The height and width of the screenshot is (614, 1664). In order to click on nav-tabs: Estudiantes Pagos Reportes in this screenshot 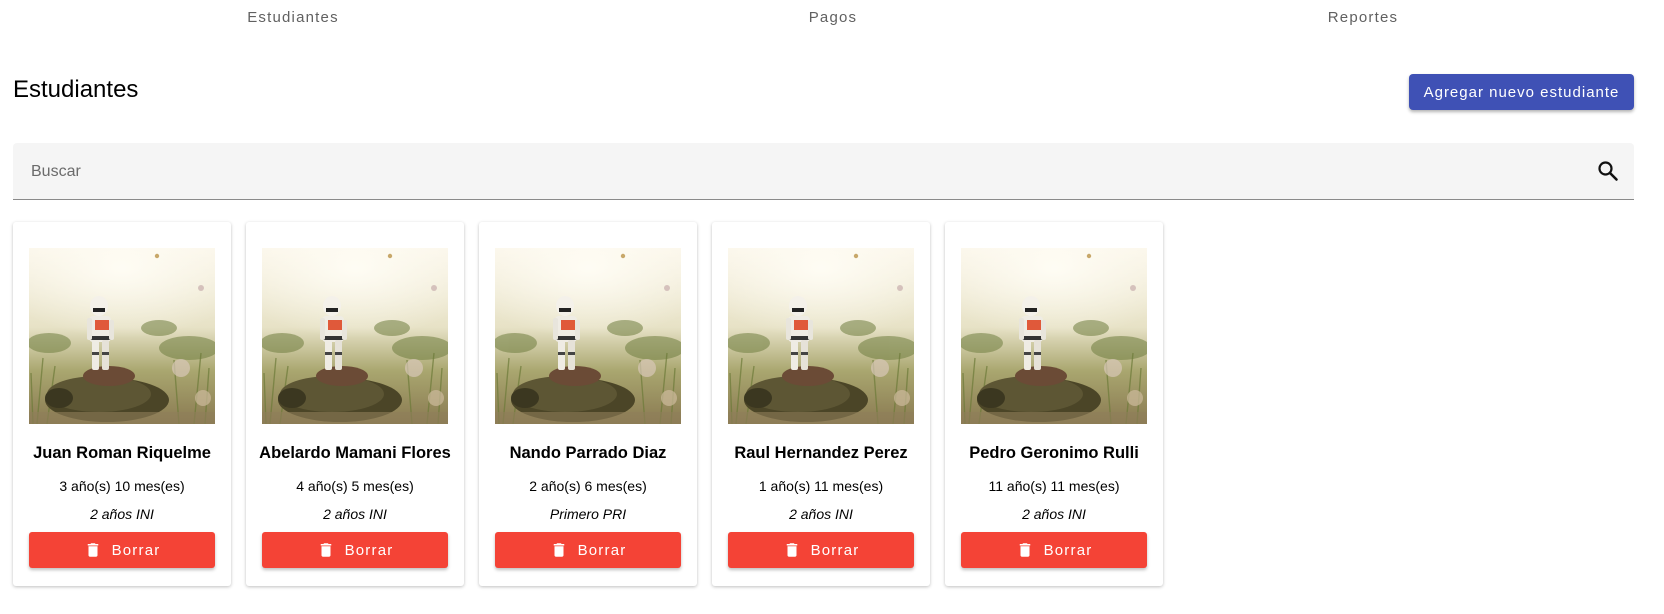, I will do `click(817, 17)`.